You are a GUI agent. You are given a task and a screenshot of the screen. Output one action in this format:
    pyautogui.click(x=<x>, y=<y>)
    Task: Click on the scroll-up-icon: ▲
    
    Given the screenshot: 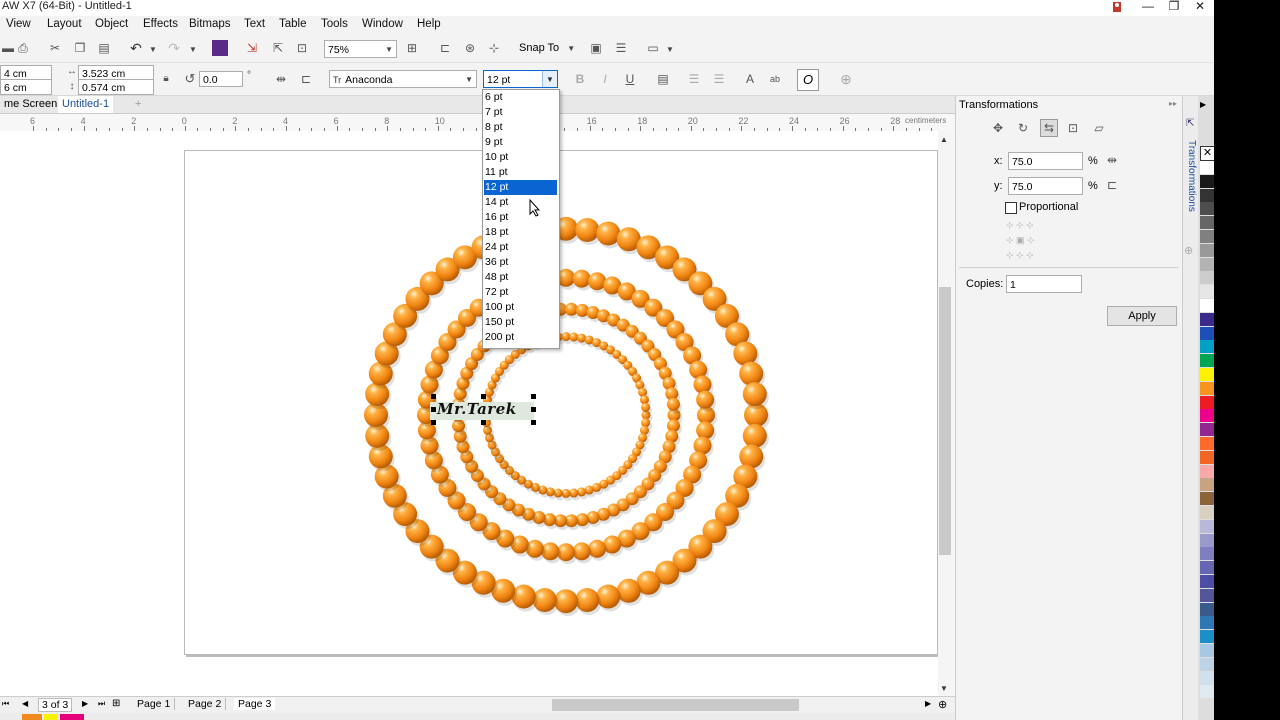 What is the action you would take?
    pyautogui.click(x=944, y=139)
    